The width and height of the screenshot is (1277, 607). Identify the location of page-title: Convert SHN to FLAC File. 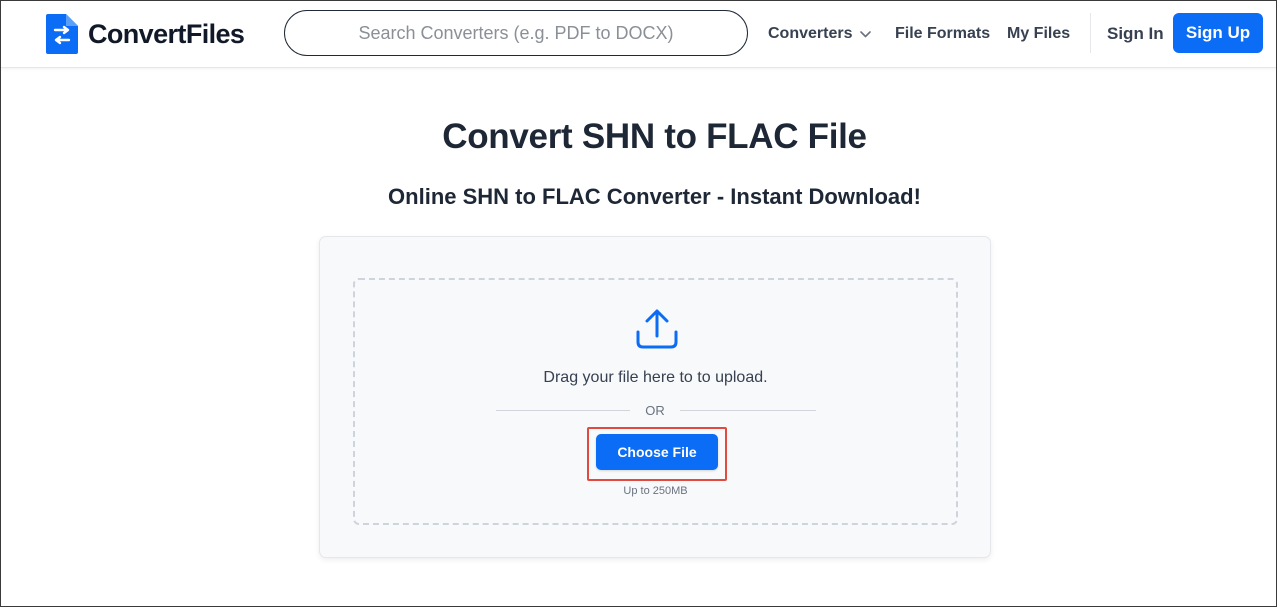
(654, 136).